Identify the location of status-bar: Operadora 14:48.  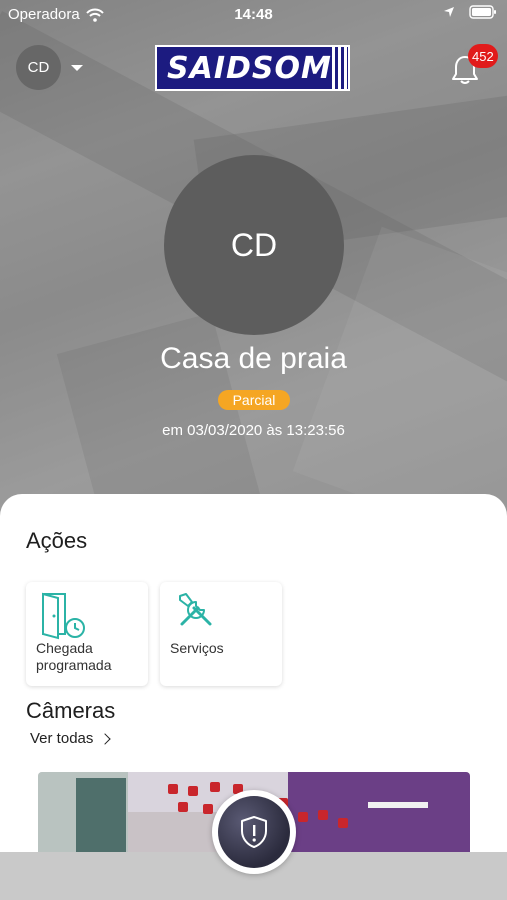
(253, 14).